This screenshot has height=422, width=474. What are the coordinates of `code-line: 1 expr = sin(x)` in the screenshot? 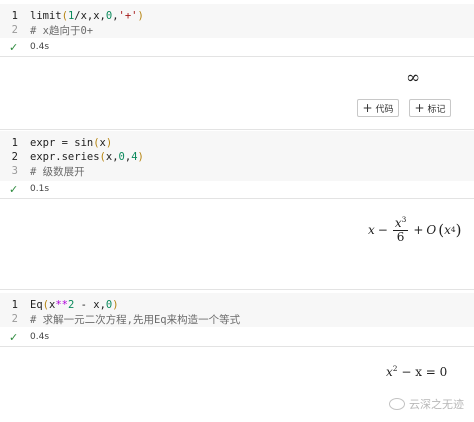 It's located at (56, 143).